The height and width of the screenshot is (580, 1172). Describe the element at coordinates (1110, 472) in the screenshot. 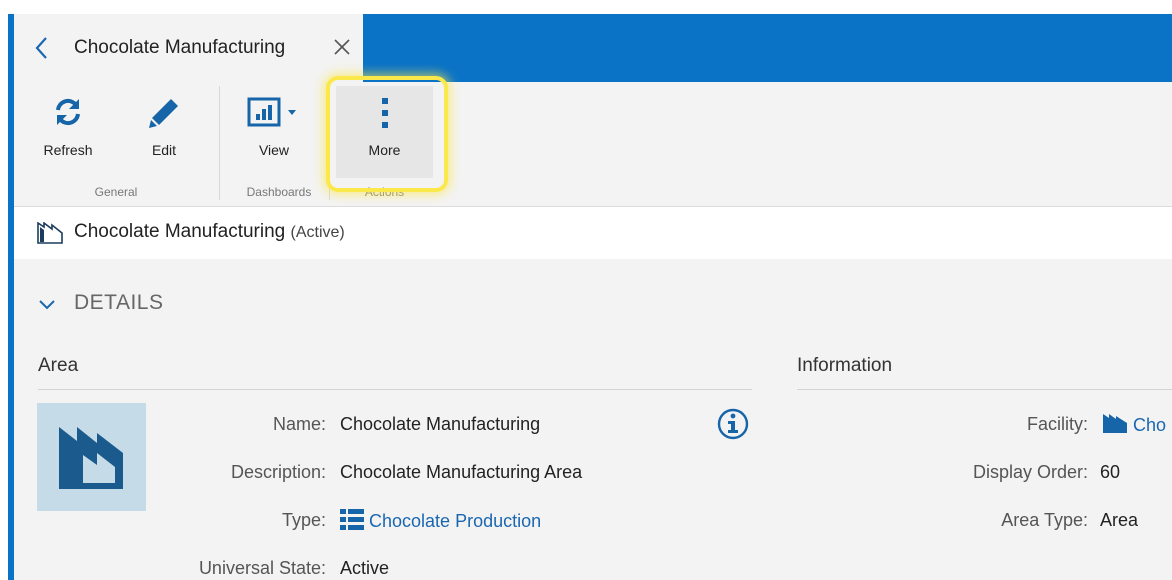

I see `display-order-value: 60` at that location.